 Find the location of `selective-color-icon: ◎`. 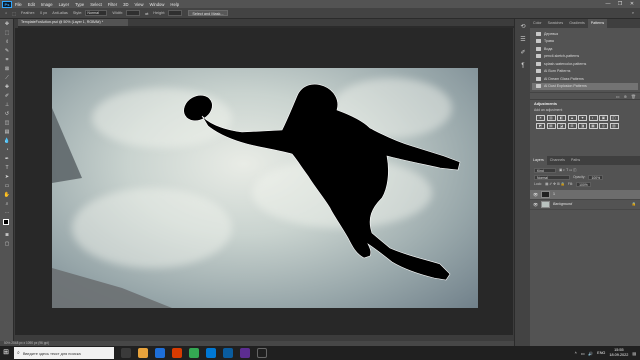

selective-color-icon: ◎ is located at coordinates (603, 125).